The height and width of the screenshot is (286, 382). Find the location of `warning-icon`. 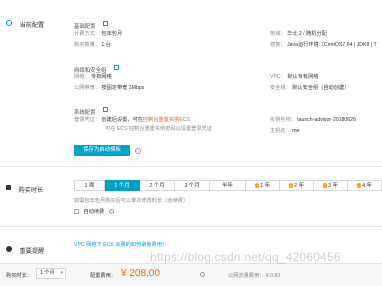

warning-icon is located at coordinates (9, 248).